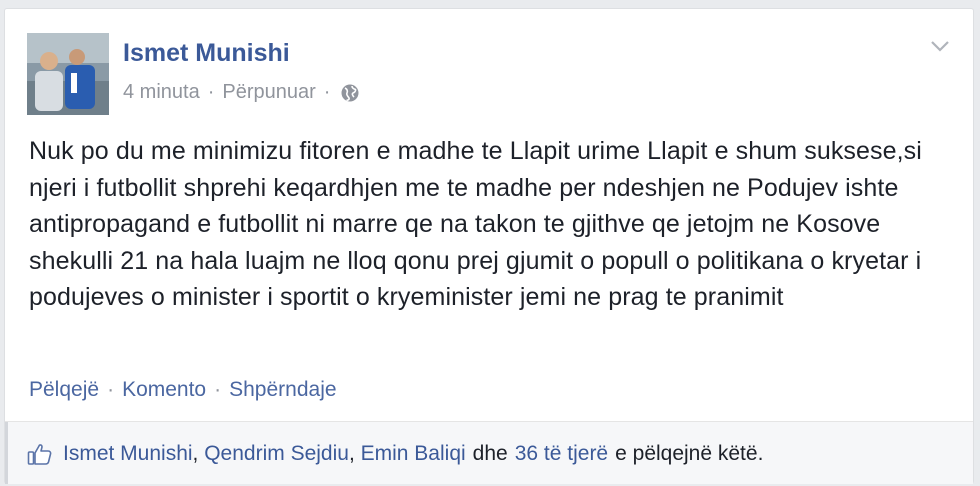 The height and width of the screenshot is (486, 980). What do you see at coordinates (164, 390) in the screenshot?
I see `comment-link: Komento` at bounding box center [164, 390].